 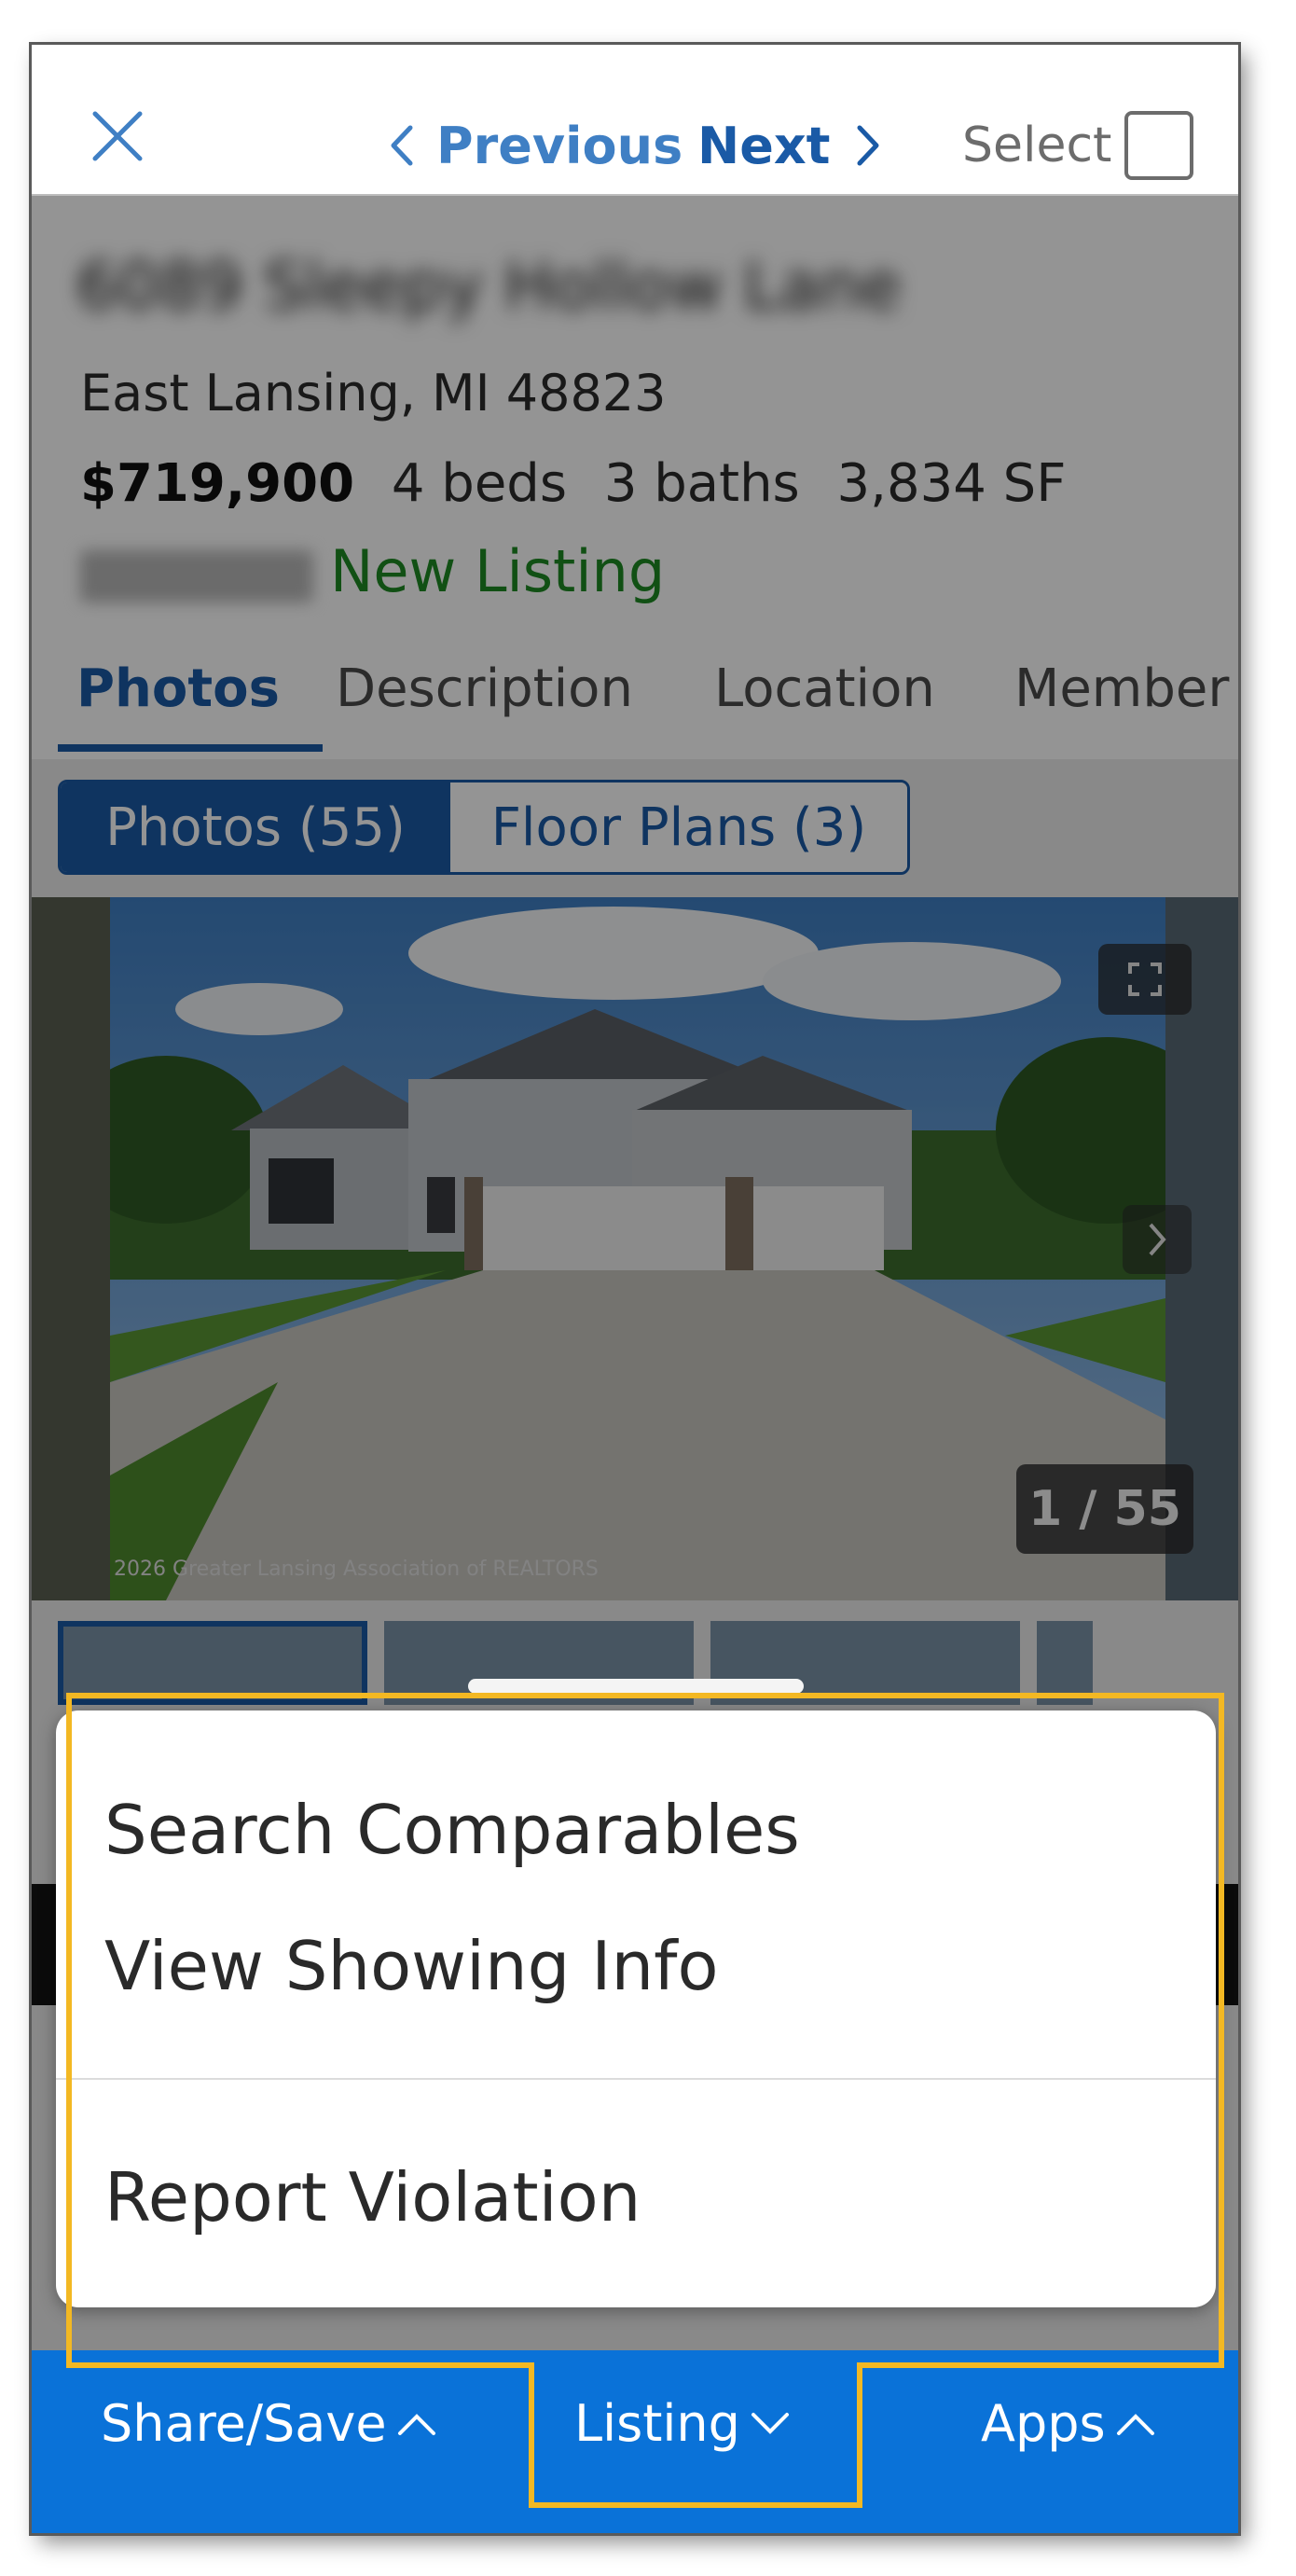 I want to click on share-save-button: Share/Save, so click(x=269, y=2423).